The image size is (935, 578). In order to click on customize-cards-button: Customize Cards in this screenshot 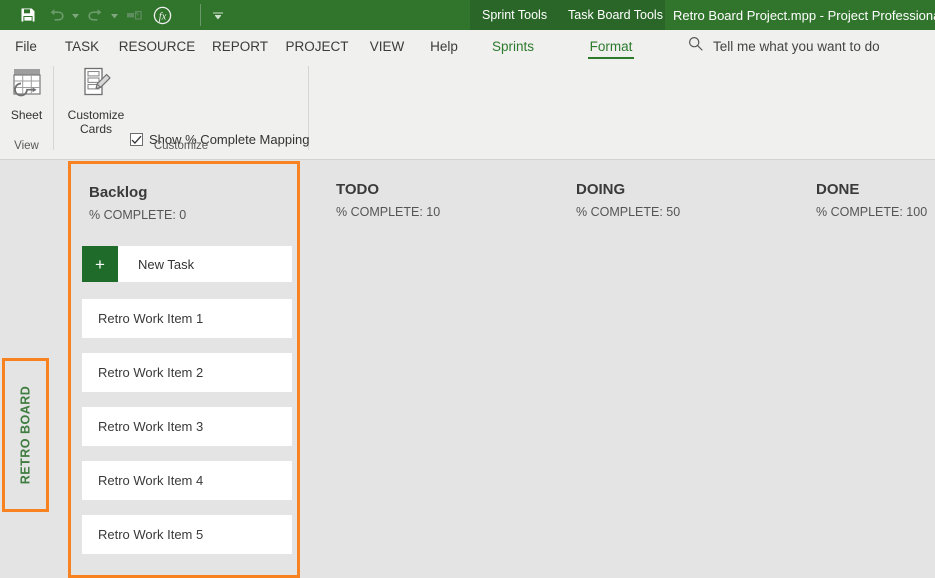, I will do `click(96, 101)`.